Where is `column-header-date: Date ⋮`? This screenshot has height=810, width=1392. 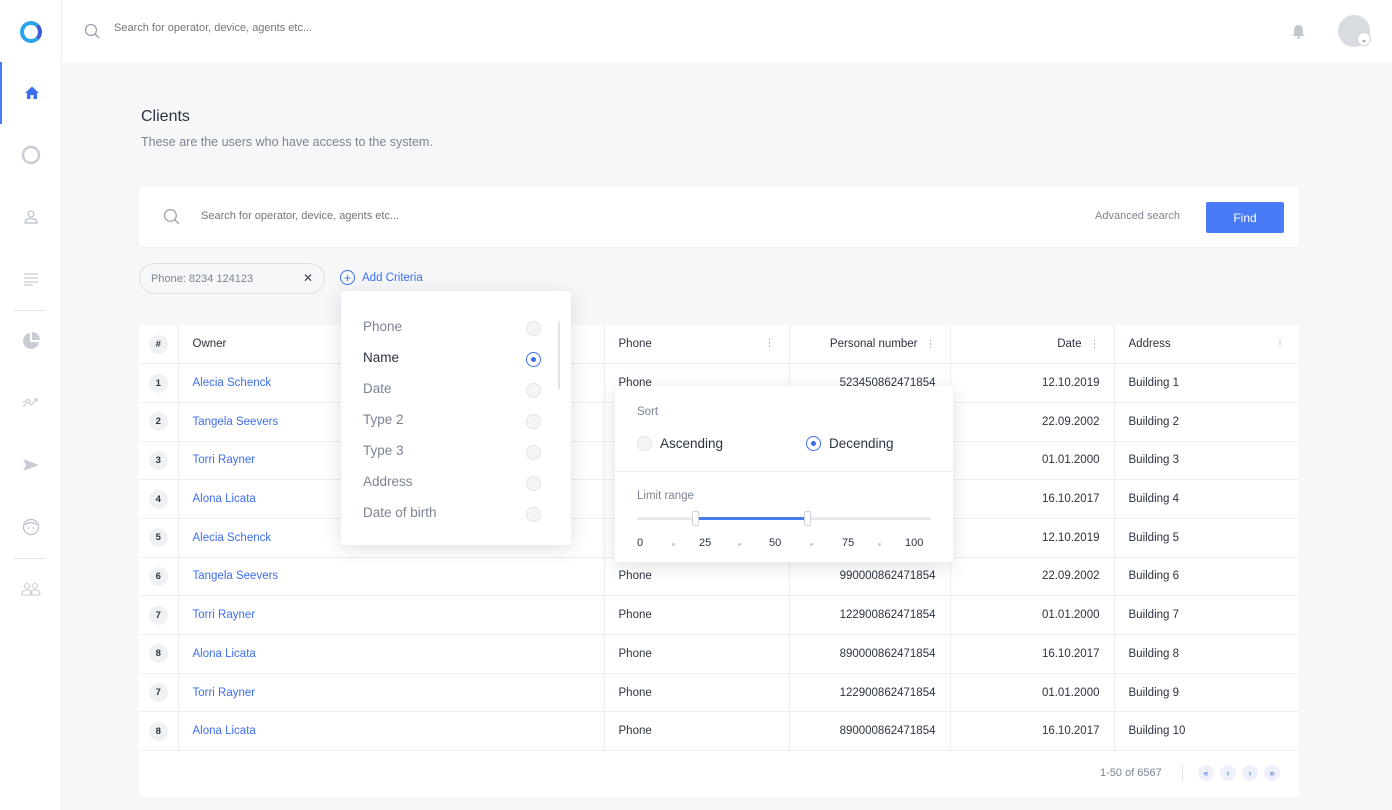
column-header-date: Date ⋮ is located at coordinates (1032, 345).